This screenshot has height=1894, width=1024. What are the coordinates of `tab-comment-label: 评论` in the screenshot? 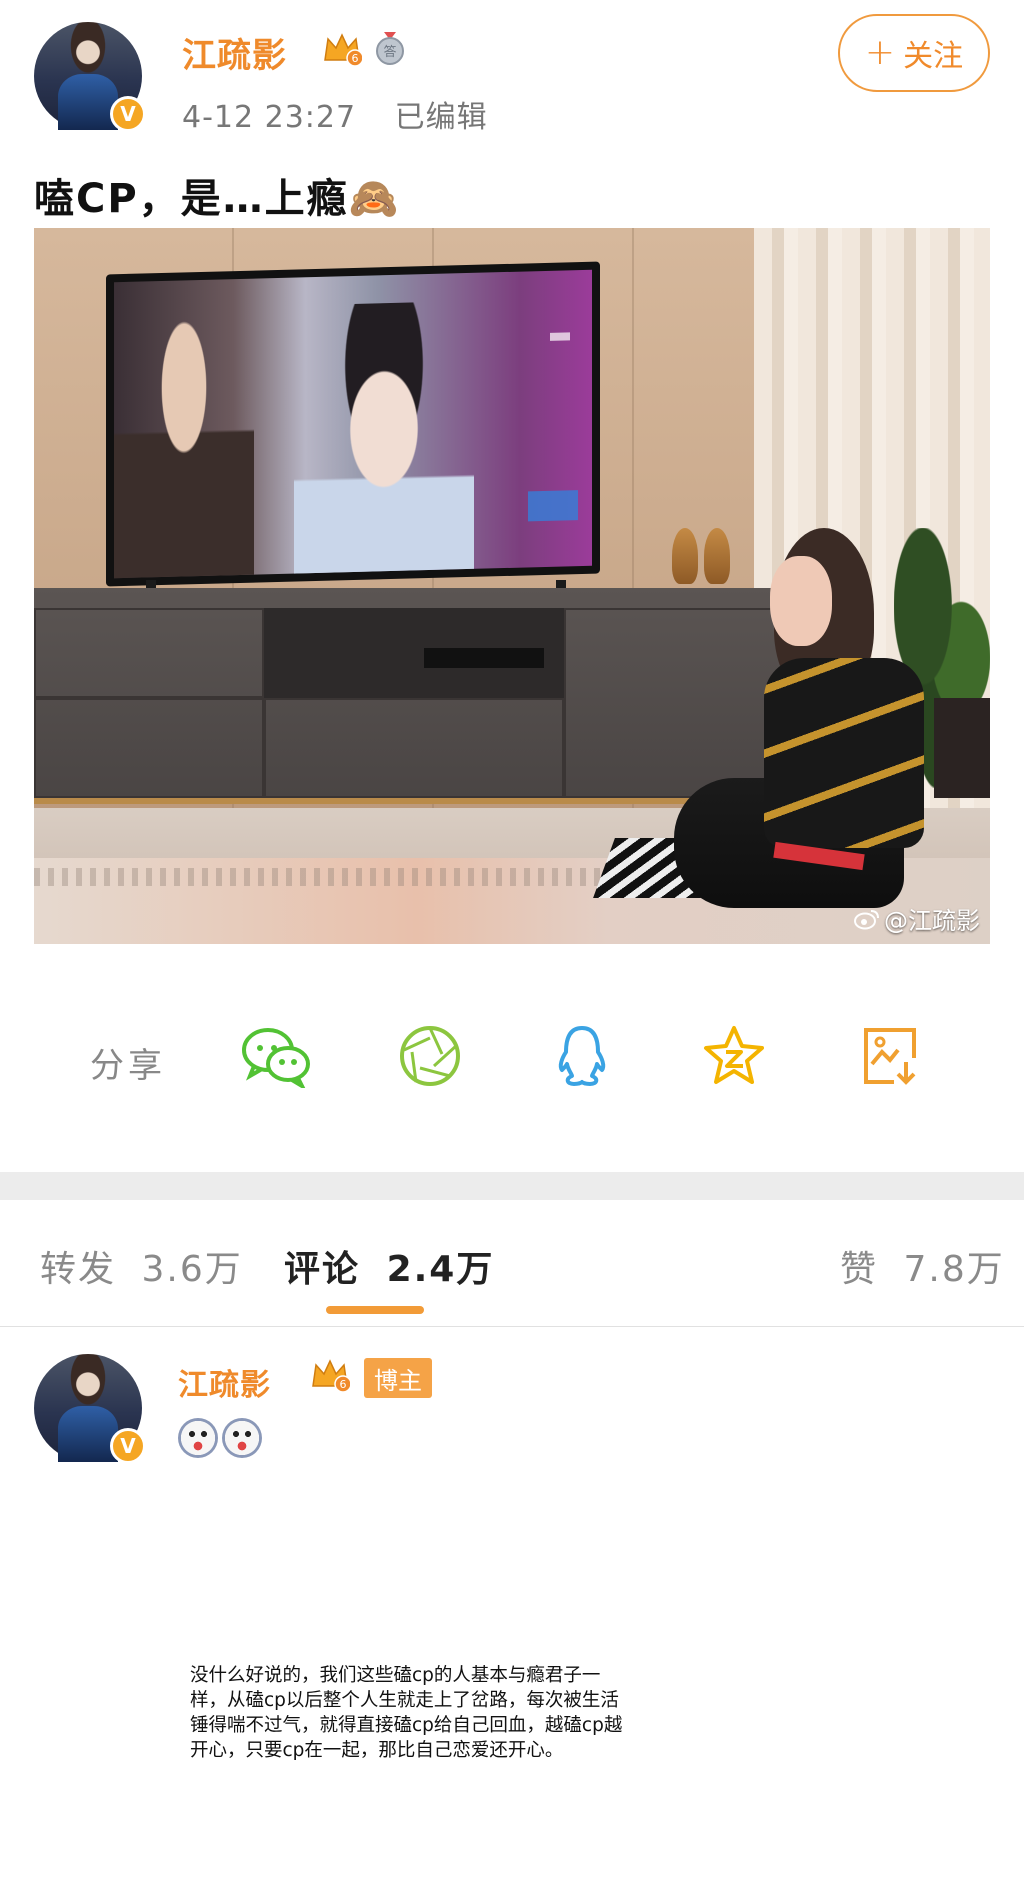 It's located at (322, 1269).